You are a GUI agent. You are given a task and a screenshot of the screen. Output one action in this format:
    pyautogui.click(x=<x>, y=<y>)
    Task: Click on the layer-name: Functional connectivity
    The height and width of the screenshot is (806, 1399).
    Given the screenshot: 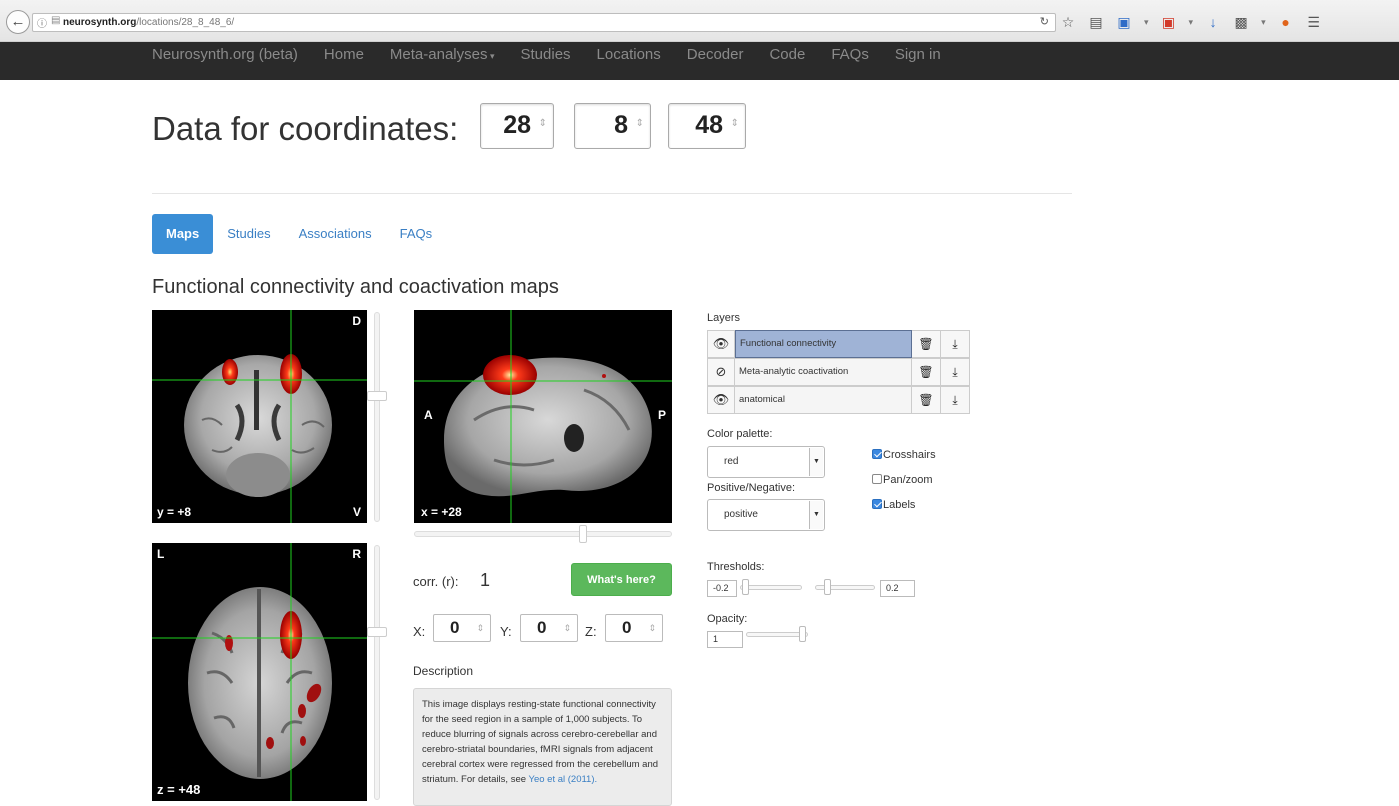 What is the action you would take?
    pyautogui.click(x=823, y=344)
    